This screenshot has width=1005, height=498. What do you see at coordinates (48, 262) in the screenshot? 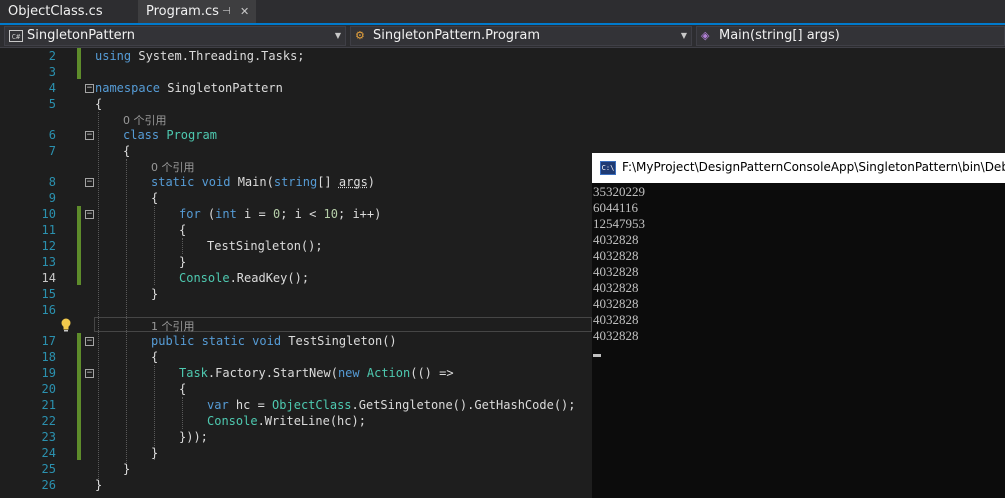
I see `line-number: 13` at bounding box center [48, 262].